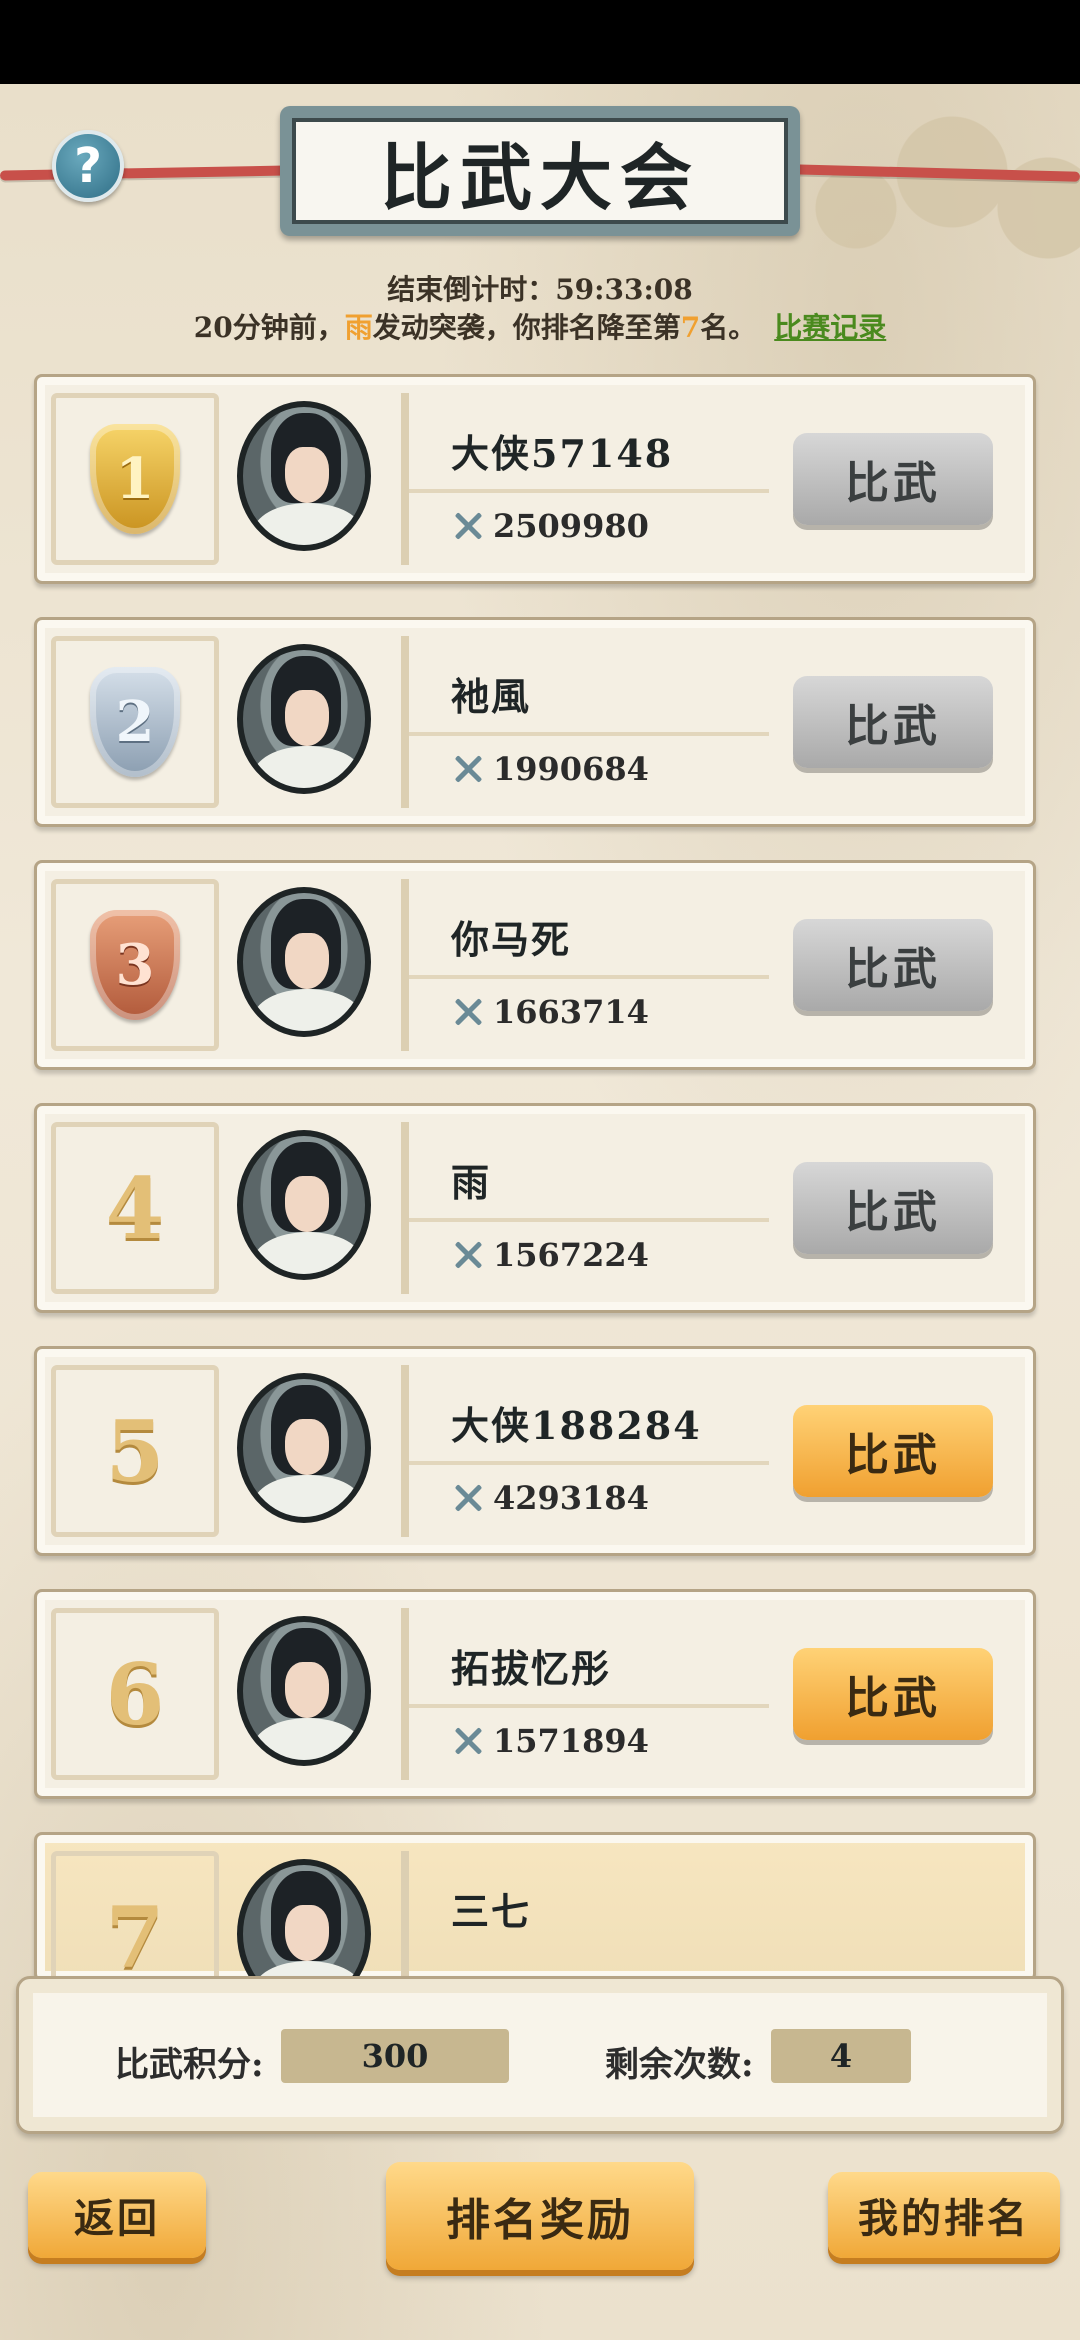 The height and width of the screenshot is (2340, 1080). I want to click on match-record-link: 比赛记录, so click(830, 327).